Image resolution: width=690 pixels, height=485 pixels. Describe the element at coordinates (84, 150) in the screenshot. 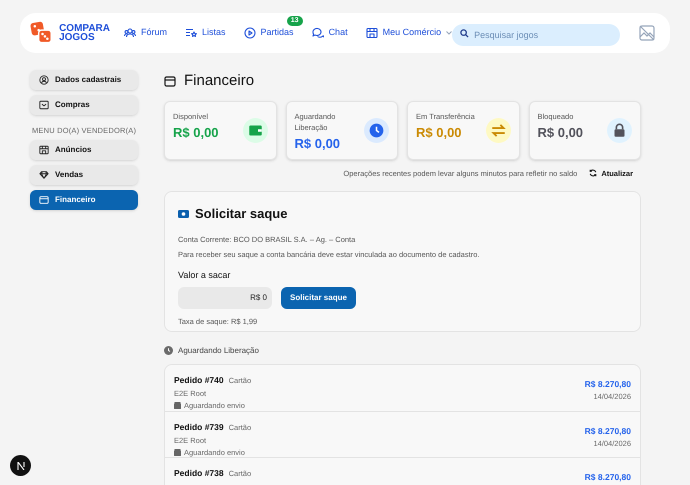

I see `sidebar-item: Anúncios` at that location.